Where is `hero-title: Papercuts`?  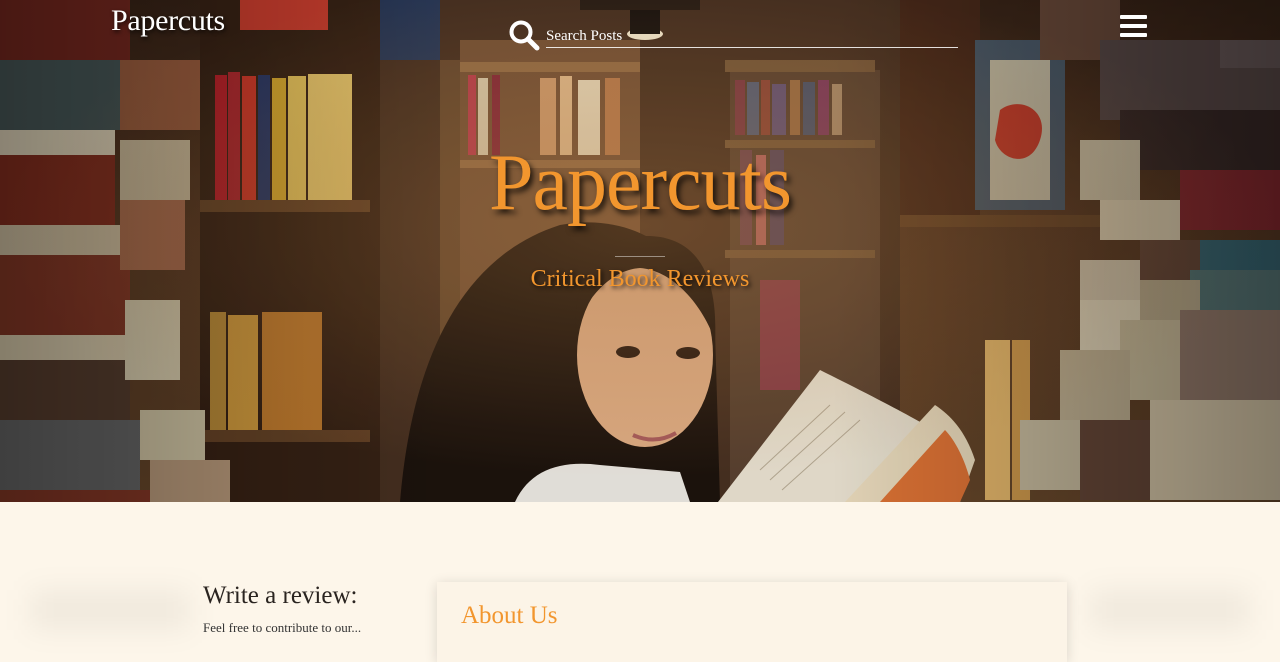
hero-title: Papercuts is located at coordinates (640, 183).